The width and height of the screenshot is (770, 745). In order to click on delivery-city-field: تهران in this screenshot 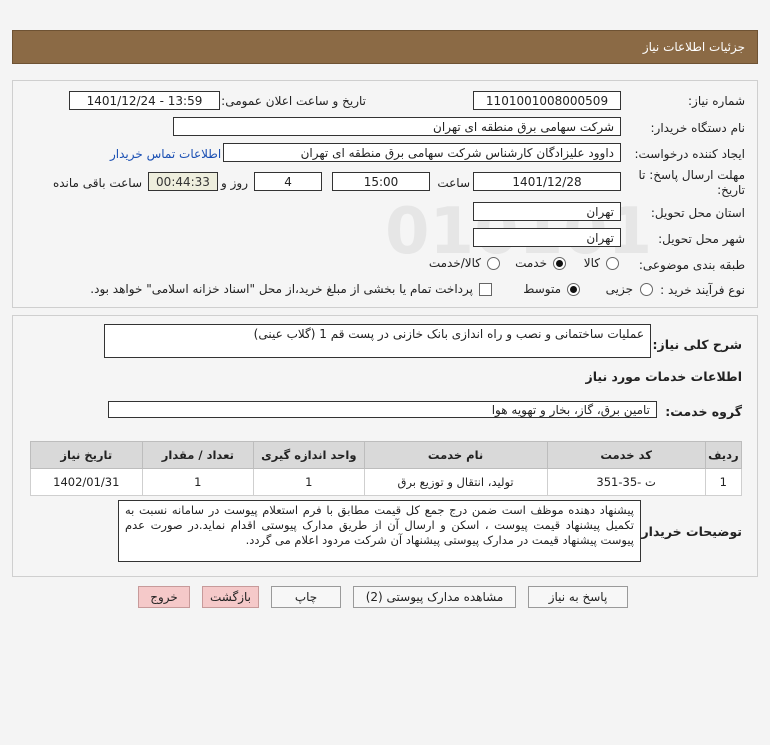, I will do `click(547, 237)`.